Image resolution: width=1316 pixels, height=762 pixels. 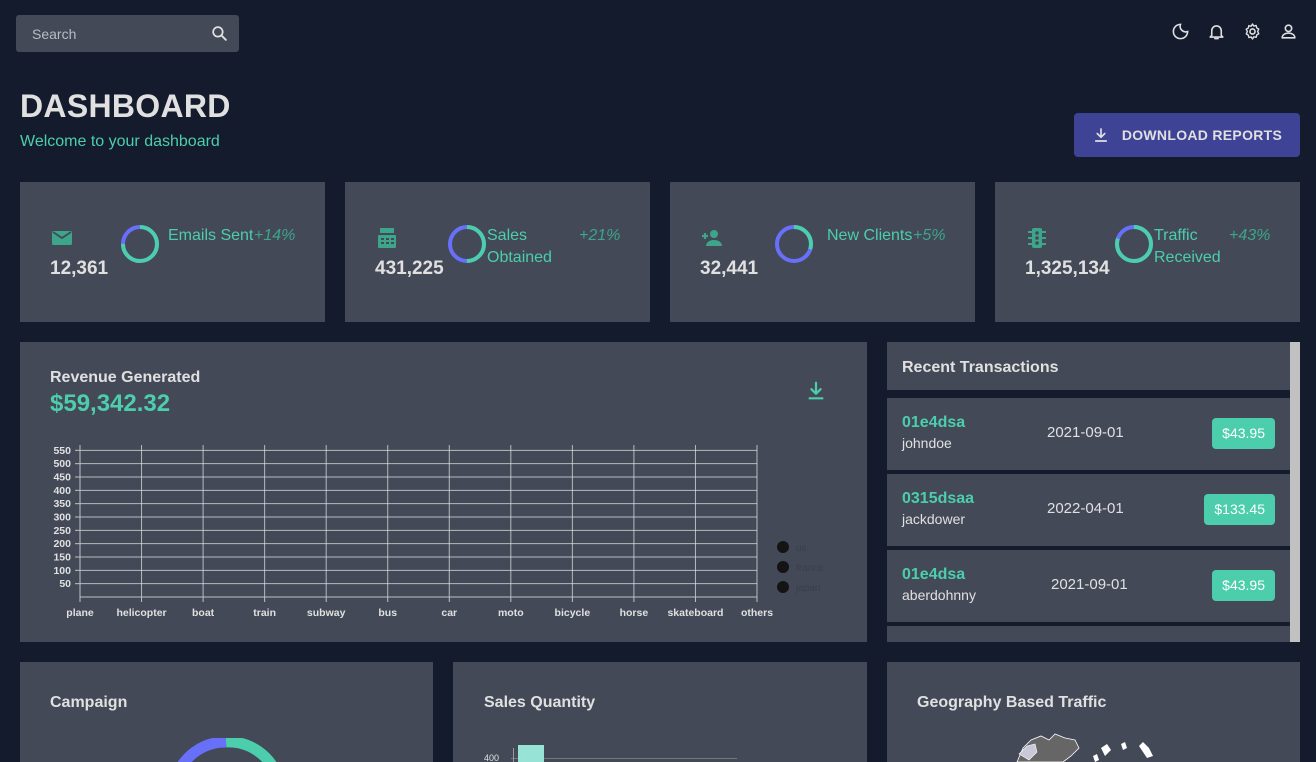 What do you see at coordinates (227, 750) in the screenshot?
I see `campaign-progress-ring` at bounding box center [227, 750].